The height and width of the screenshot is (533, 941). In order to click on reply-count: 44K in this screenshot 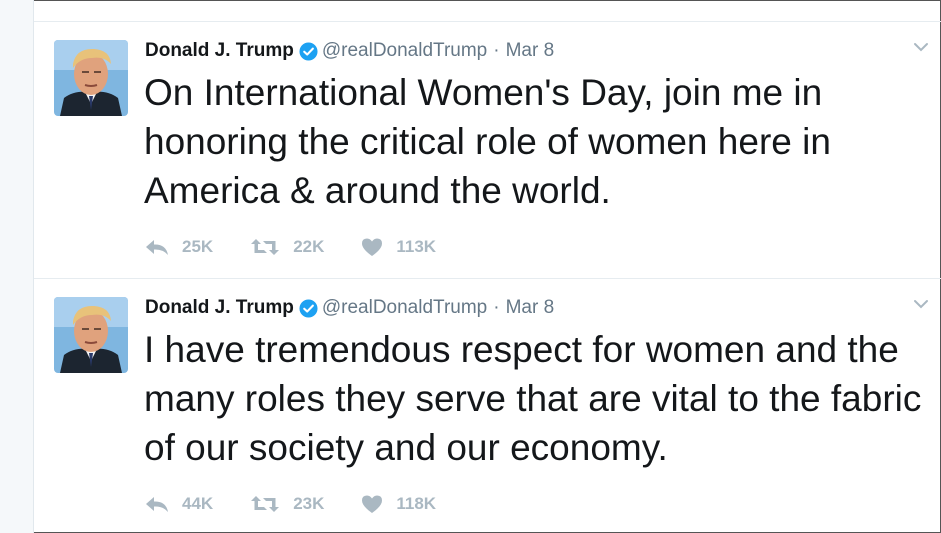, I will do `click(198, 503)`.